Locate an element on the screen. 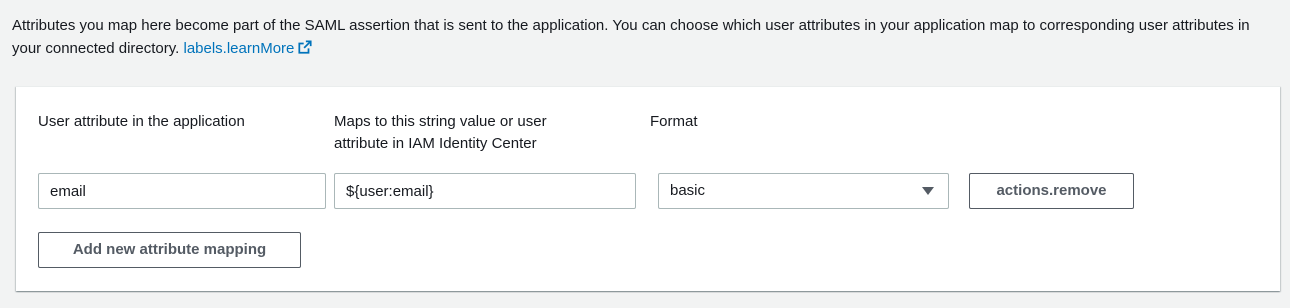  user-attribute-input is located at coordinates (182, 191).